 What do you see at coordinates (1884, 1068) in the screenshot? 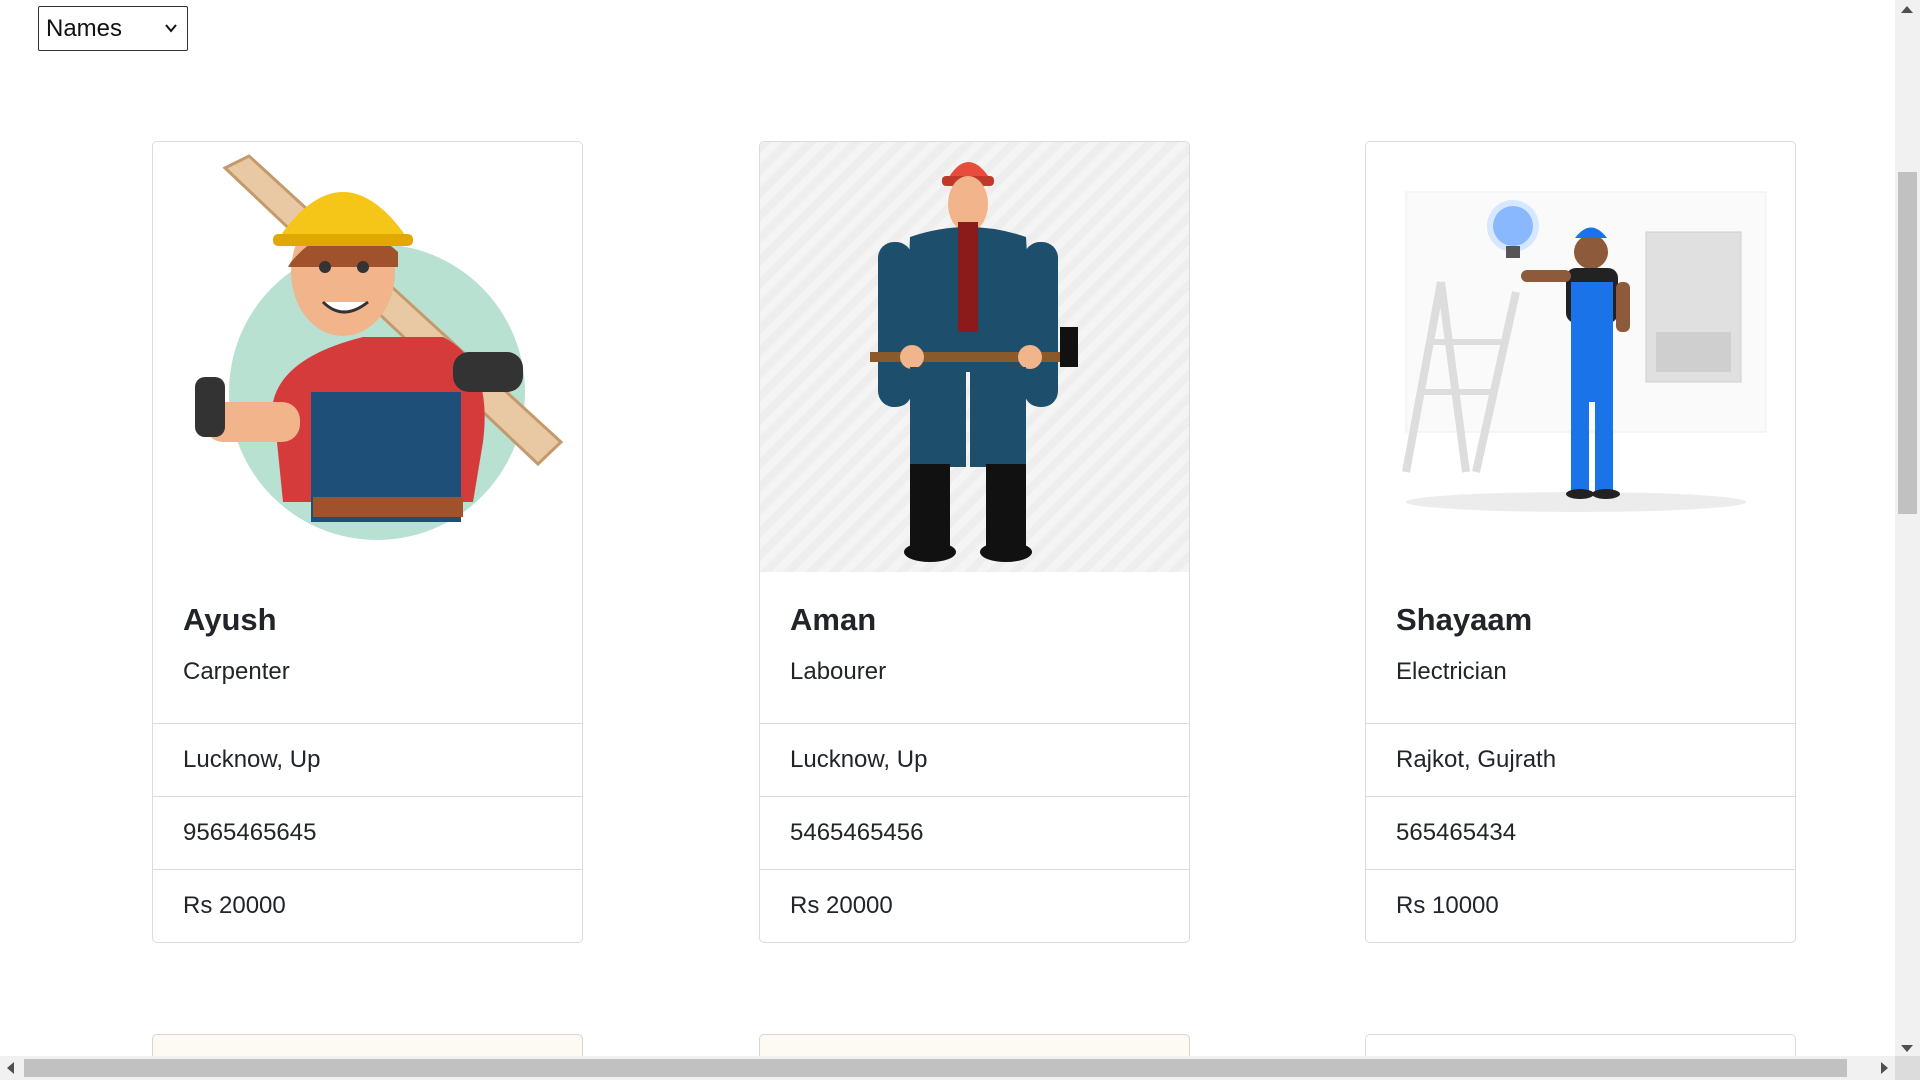
I see `scroll-right-arrow-icon` at bounding box center [1884, 1068].